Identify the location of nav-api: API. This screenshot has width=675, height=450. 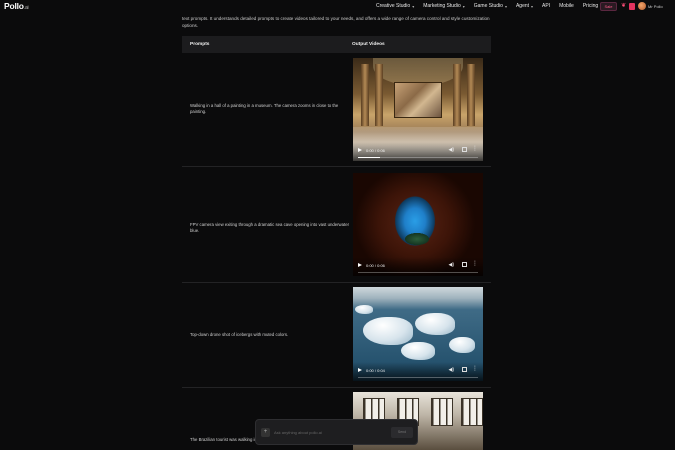
(546, 6).